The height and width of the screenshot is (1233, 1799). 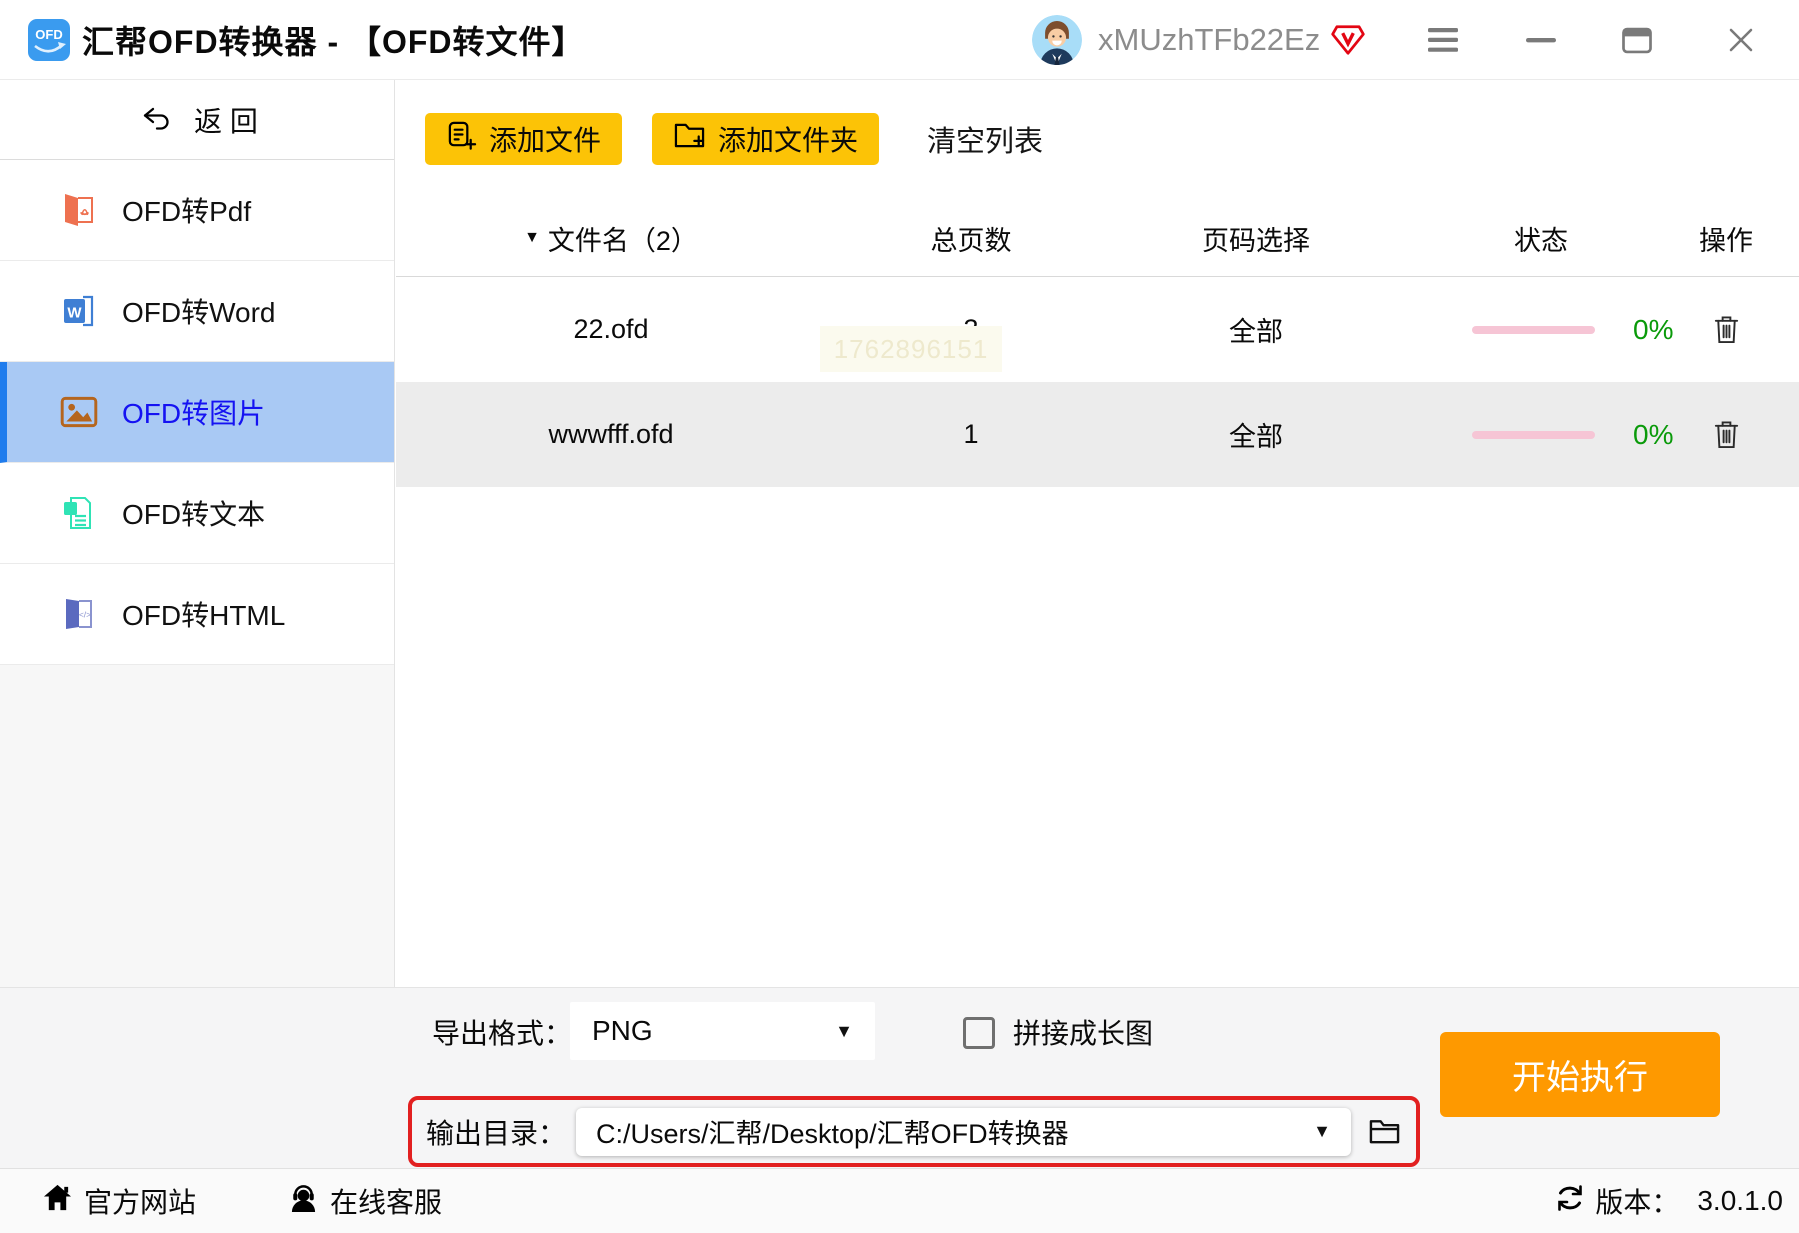 What do you see at coordinates (689, 139) in the screenshot?
I see `add-folder-icon` at bounding box center [689, 139].